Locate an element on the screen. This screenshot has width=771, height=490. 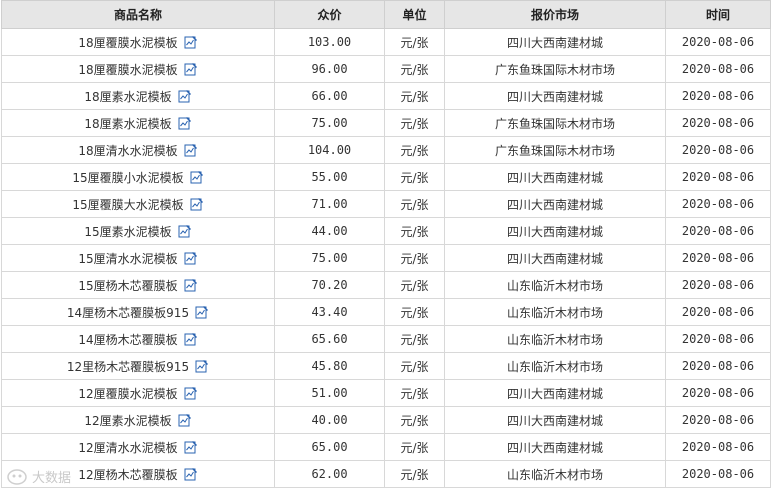
table-row: 14厘杨木芯覆膜板 65.60 元/张 山东临沂木材市场 2020-08-06 is located at coordinates (386, 339).